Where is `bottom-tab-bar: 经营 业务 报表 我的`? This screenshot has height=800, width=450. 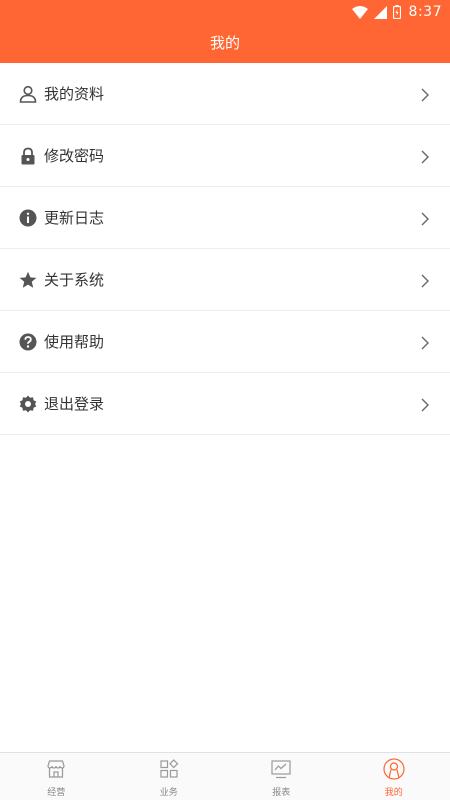
bottom-tab-bar: 经营 业务 报表 我的 is located at coordinates (225, 776).